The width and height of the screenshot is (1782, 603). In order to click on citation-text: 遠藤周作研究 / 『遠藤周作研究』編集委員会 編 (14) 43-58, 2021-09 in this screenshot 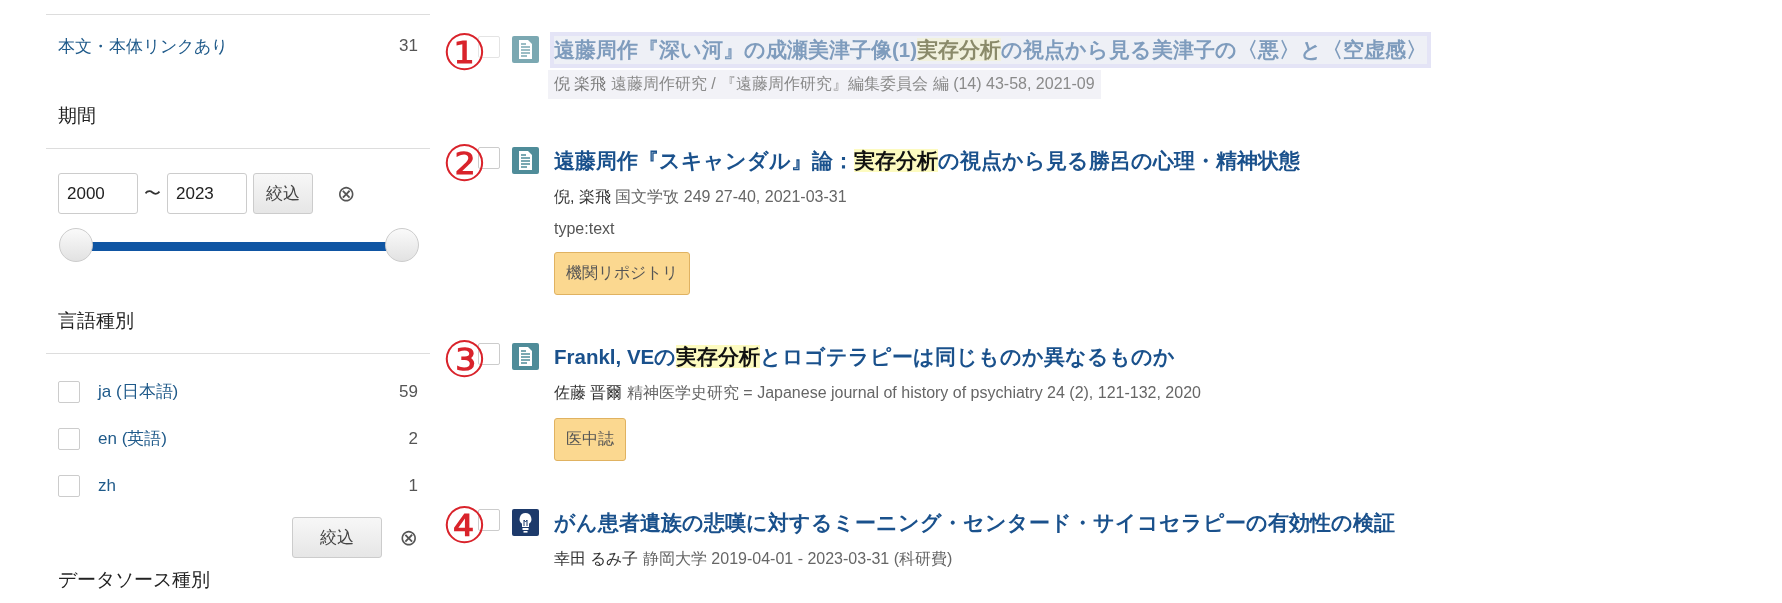, I will do `click(852, 83)`.